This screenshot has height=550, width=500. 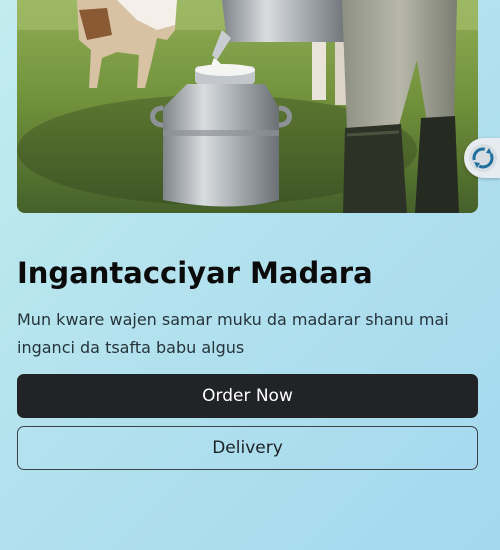 I want to click on order-now-button: Order Now, so click(x=247, y=396).